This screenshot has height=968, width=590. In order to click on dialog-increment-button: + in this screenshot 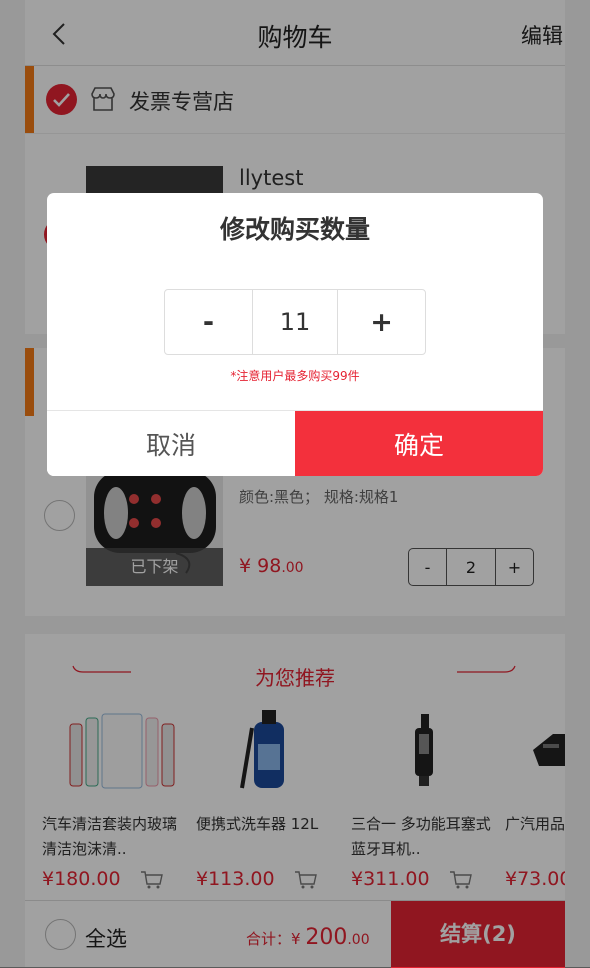, I will do `click(381, 322)`.